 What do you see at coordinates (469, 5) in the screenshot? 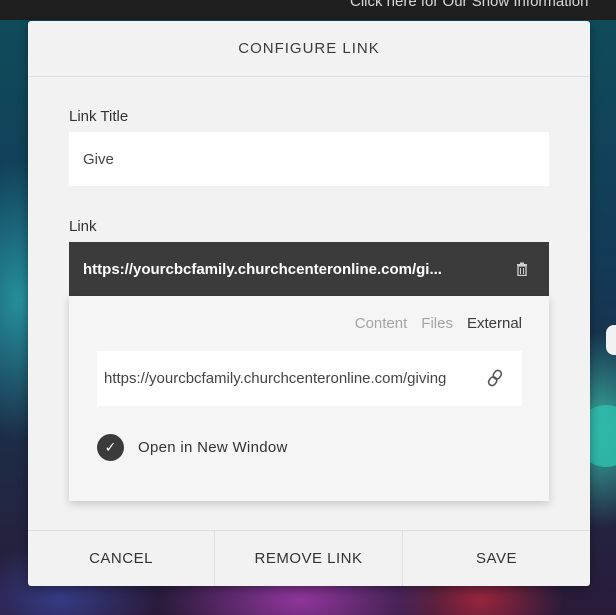
I see `top-banner-text: Click here for Our Show Information` at bounding box center [469, 5].